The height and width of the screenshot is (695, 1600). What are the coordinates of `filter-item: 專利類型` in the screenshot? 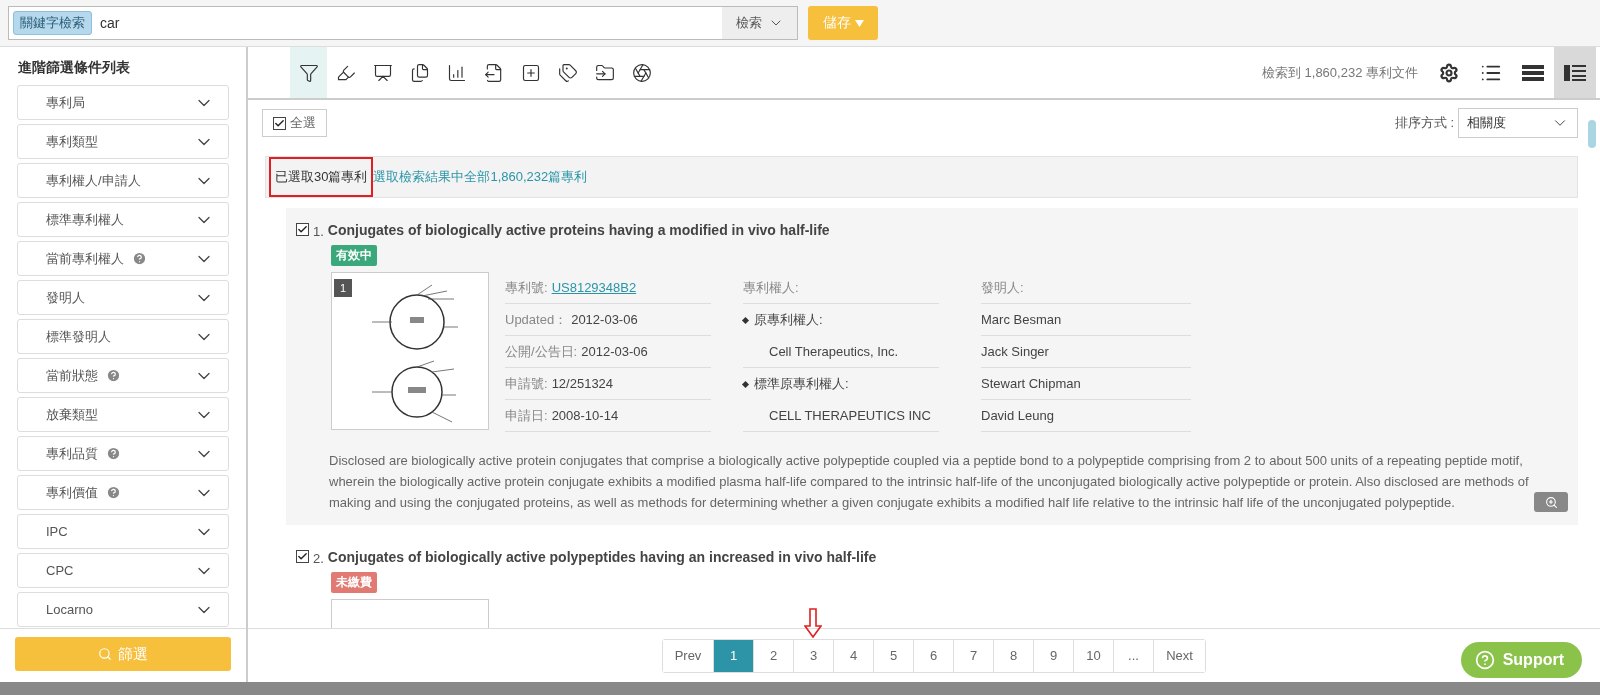 It's located at (123, 141).